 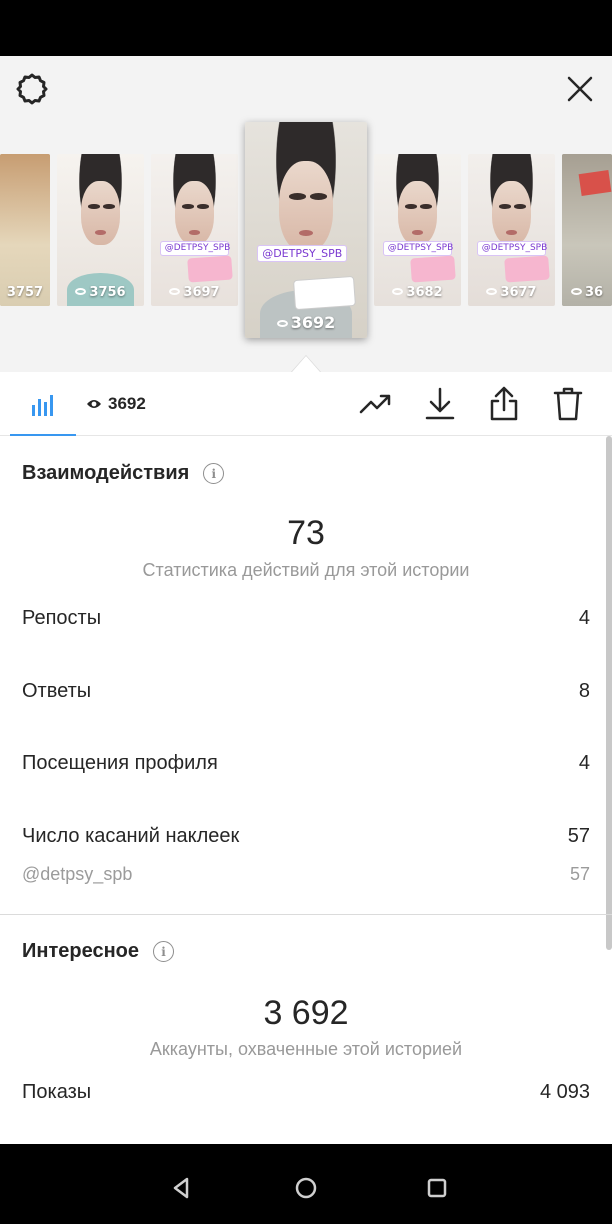 What do you see at coordinates (587, 230) in the screenshot?
I see `story-thumbnail: 36` at bounding box center [587, 230].